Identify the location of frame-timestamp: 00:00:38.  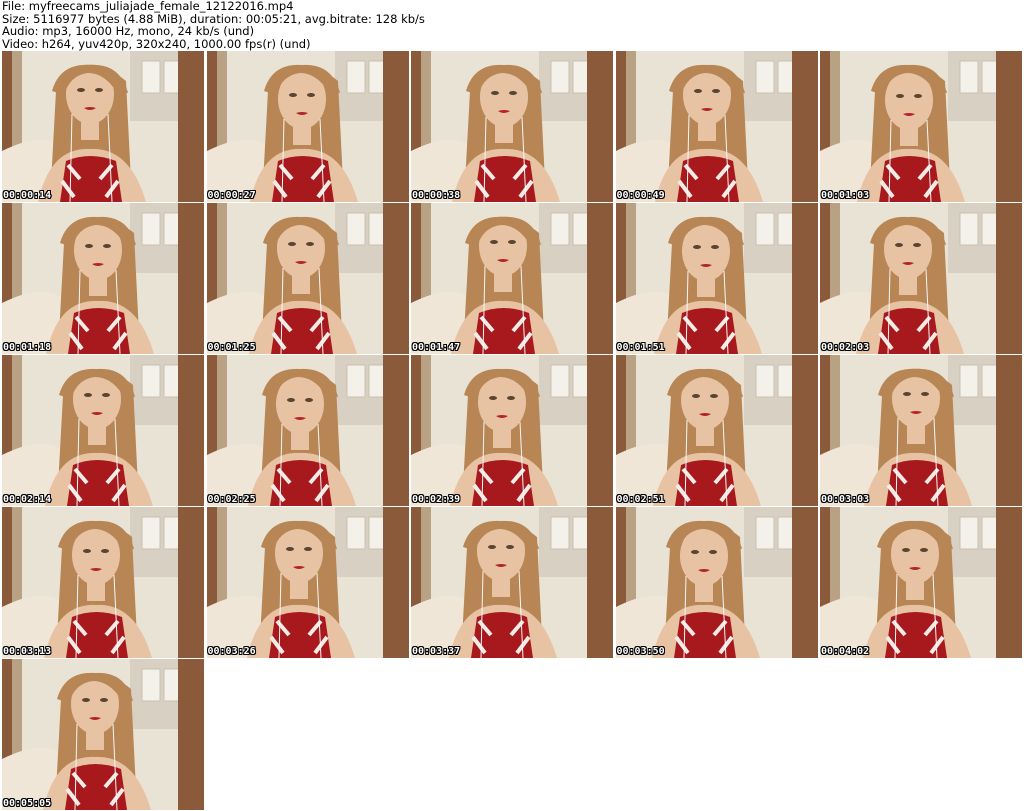
(436, 195).